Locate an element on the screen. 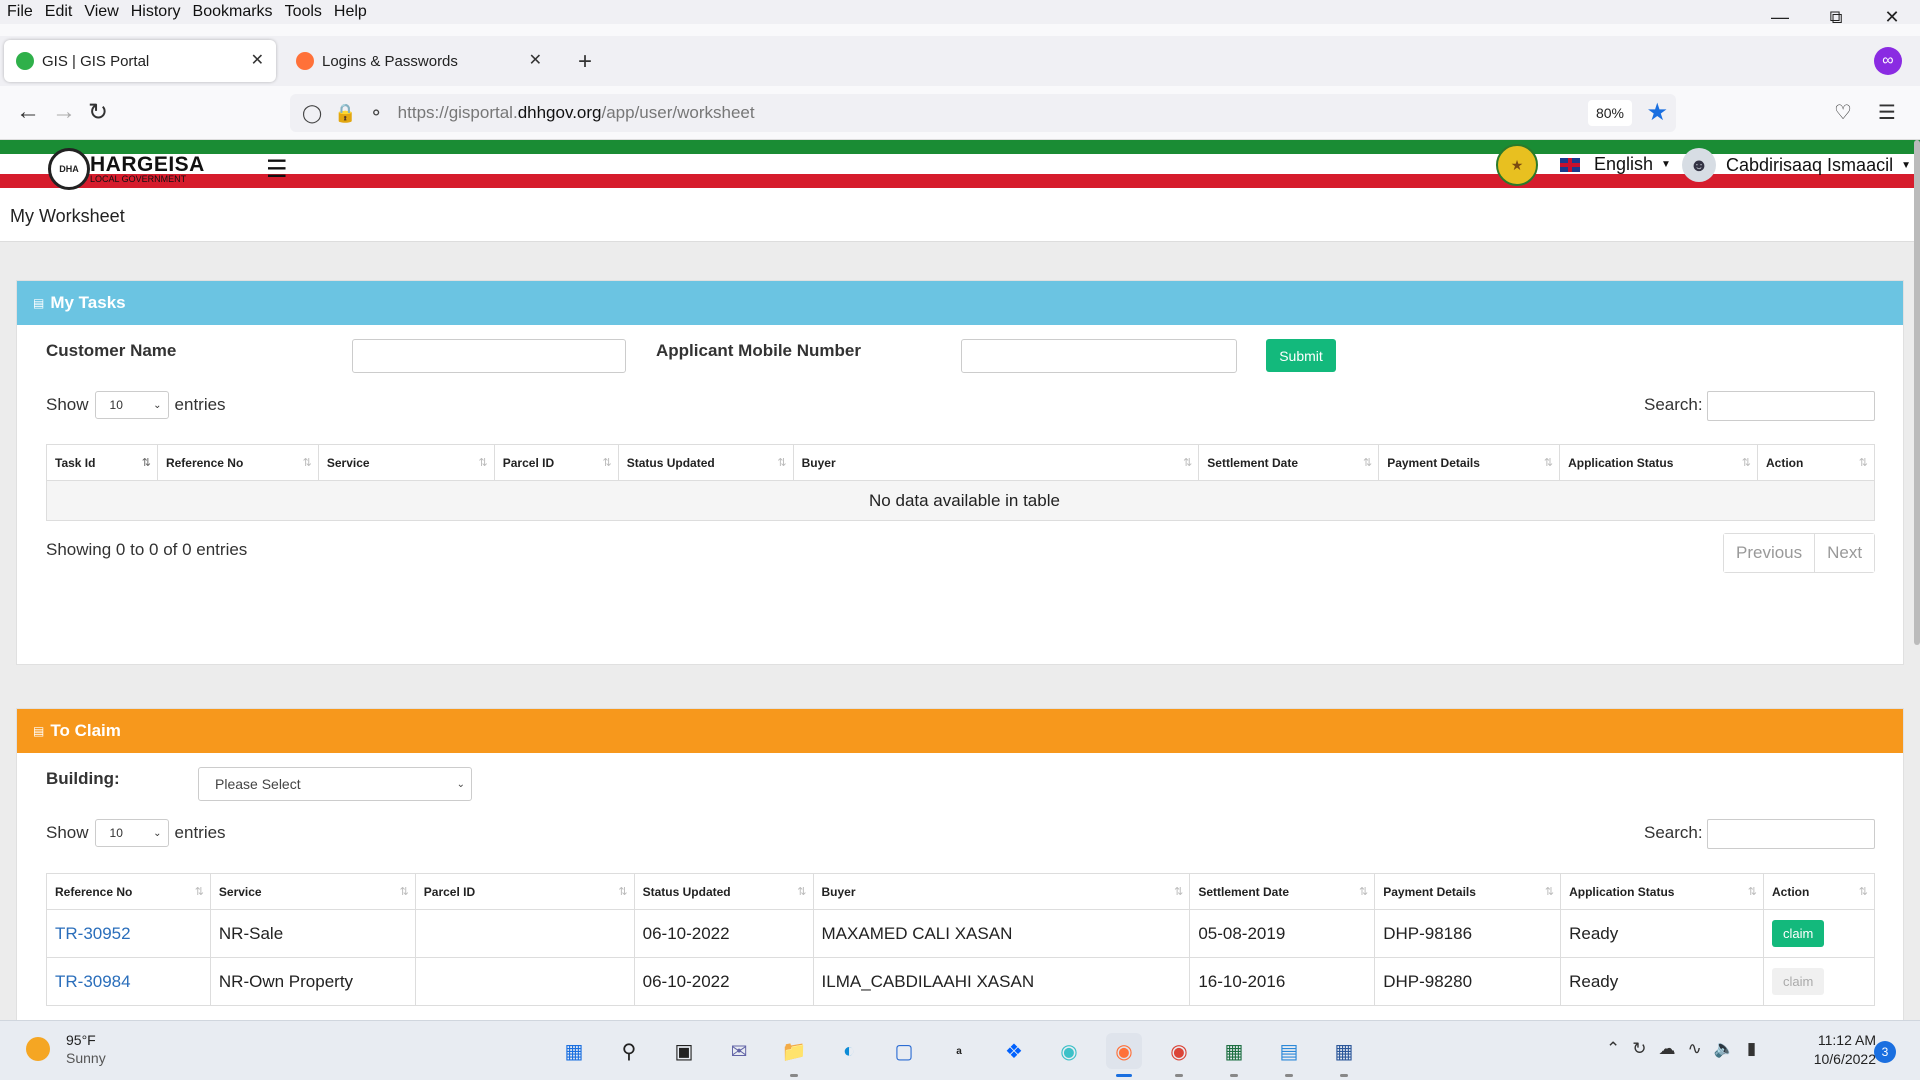  hamburger-menu-icon: ☰ is located at coordinates (1887, 112).